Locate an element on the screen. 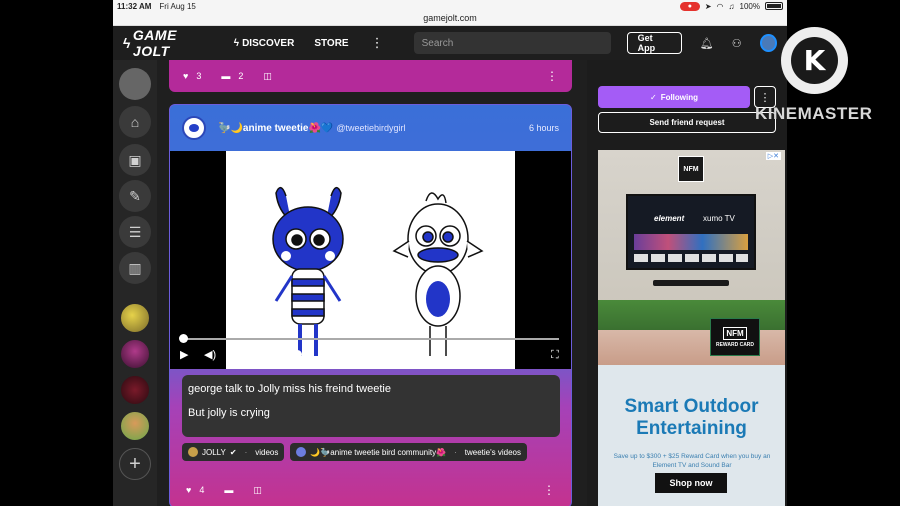 This screenshot has width=900, height=506. tv-brand-text: element is located at coordinates (669, 218).